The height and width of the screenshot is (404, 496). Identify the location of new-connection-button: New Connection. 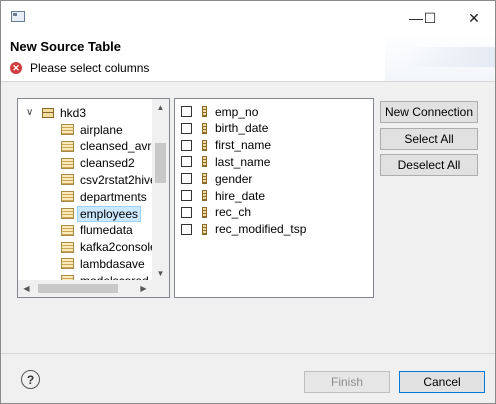
(429, 112).